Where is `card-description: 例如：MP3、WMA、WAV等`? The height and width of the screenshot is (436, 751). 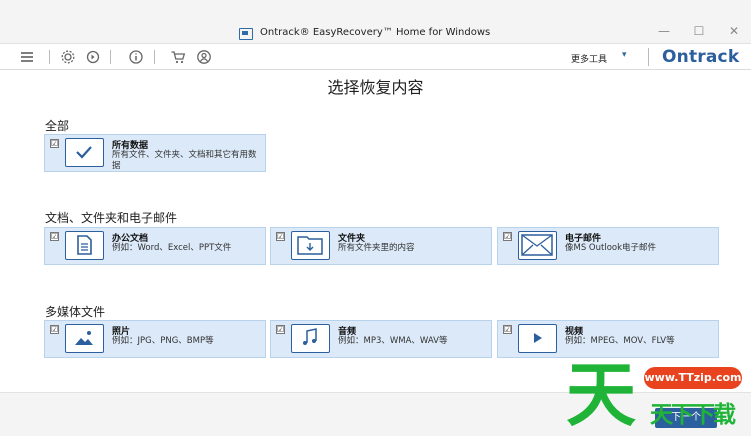
card-description: 例如：MP3、WMA、WAV等 is located at coordinates (393, 341).